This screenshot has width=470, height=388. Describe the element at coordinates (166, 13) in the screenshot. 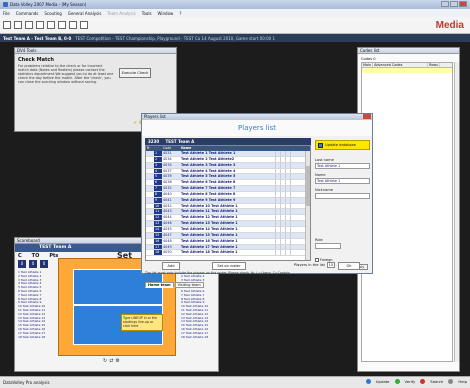

I see `menu-window: Window` at that location.